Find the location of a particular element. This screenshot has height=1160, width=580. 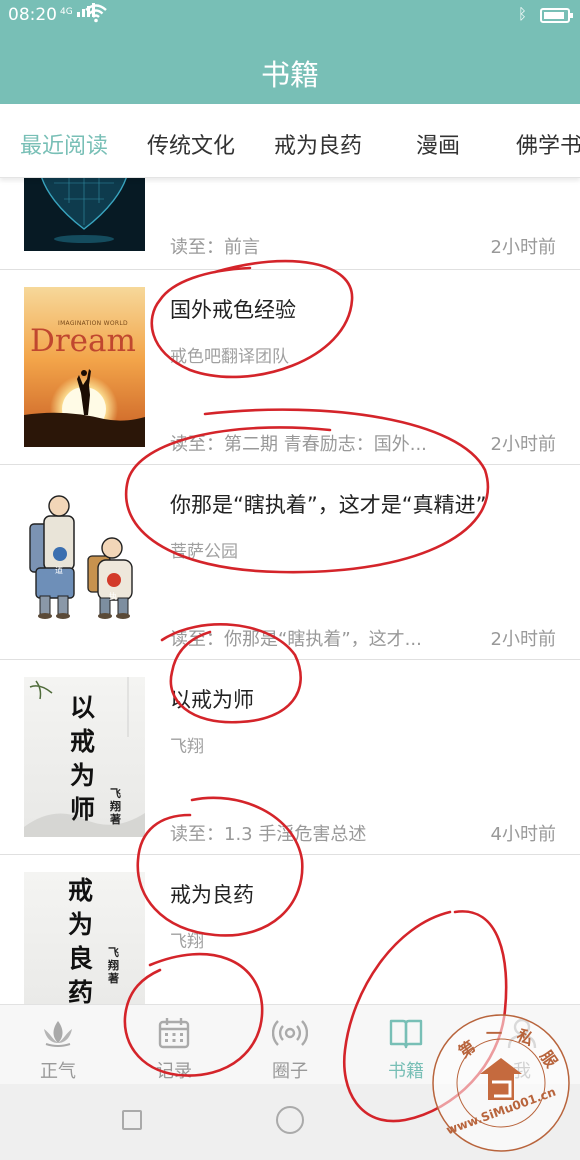

tab-recent-reading: 最近阅读 is located at coordinates (64, 144).